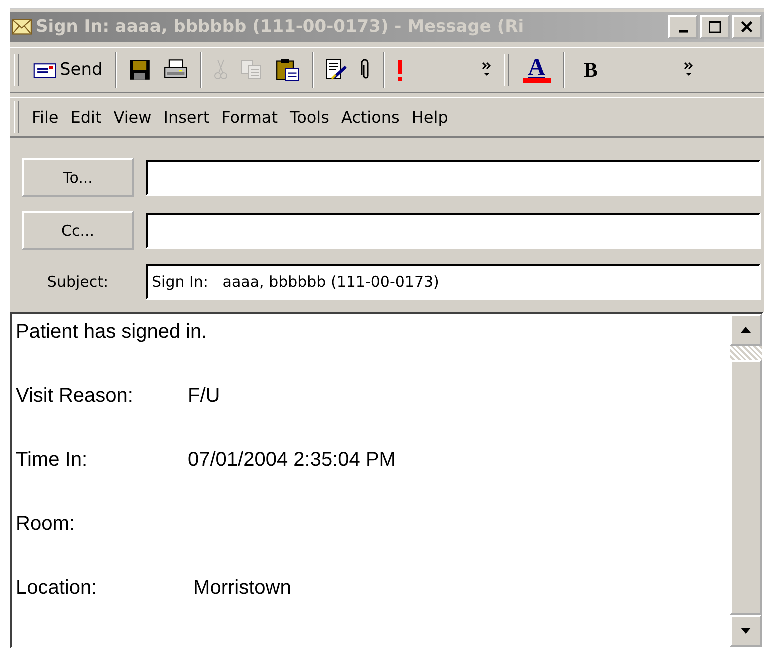 This screenshot has width=764, height=651. Describe the element at coordinates (45, 117) in the screenshot. I see `menu-item: File` at that location.